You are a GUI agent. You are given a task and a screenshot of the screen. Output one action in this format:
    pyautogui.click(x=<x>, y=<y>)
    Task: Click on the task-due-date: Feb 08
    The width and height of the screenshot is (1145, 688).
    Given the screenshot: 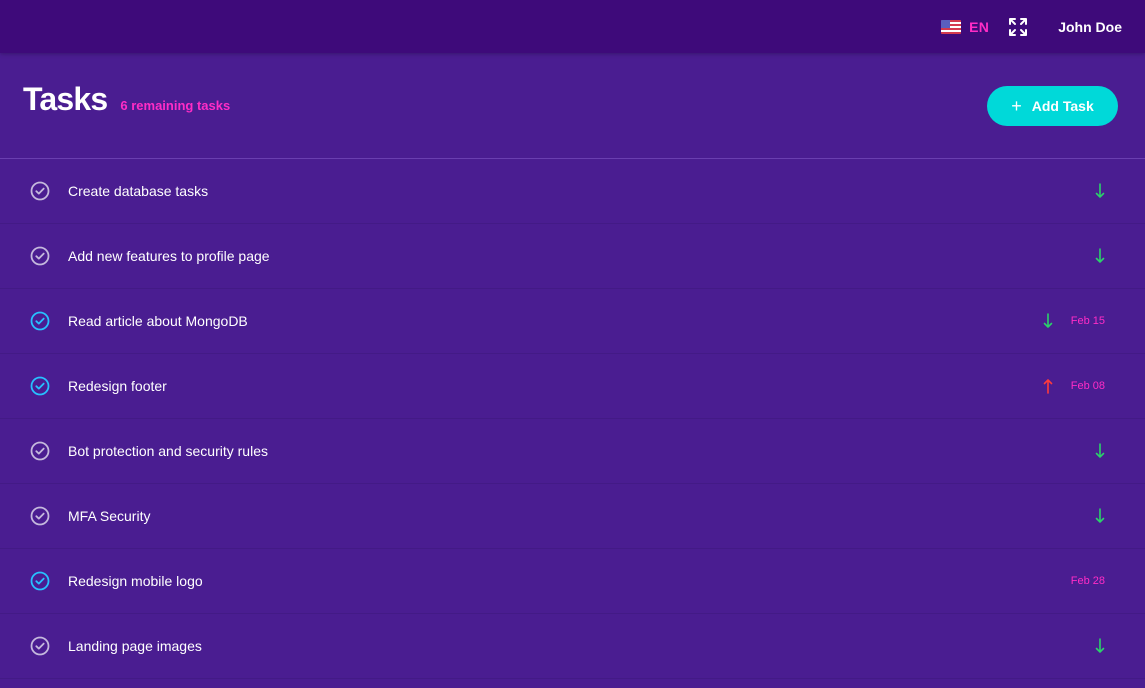 What is the action you would take?
    pyautogui.click(x=1087, y=386)
    